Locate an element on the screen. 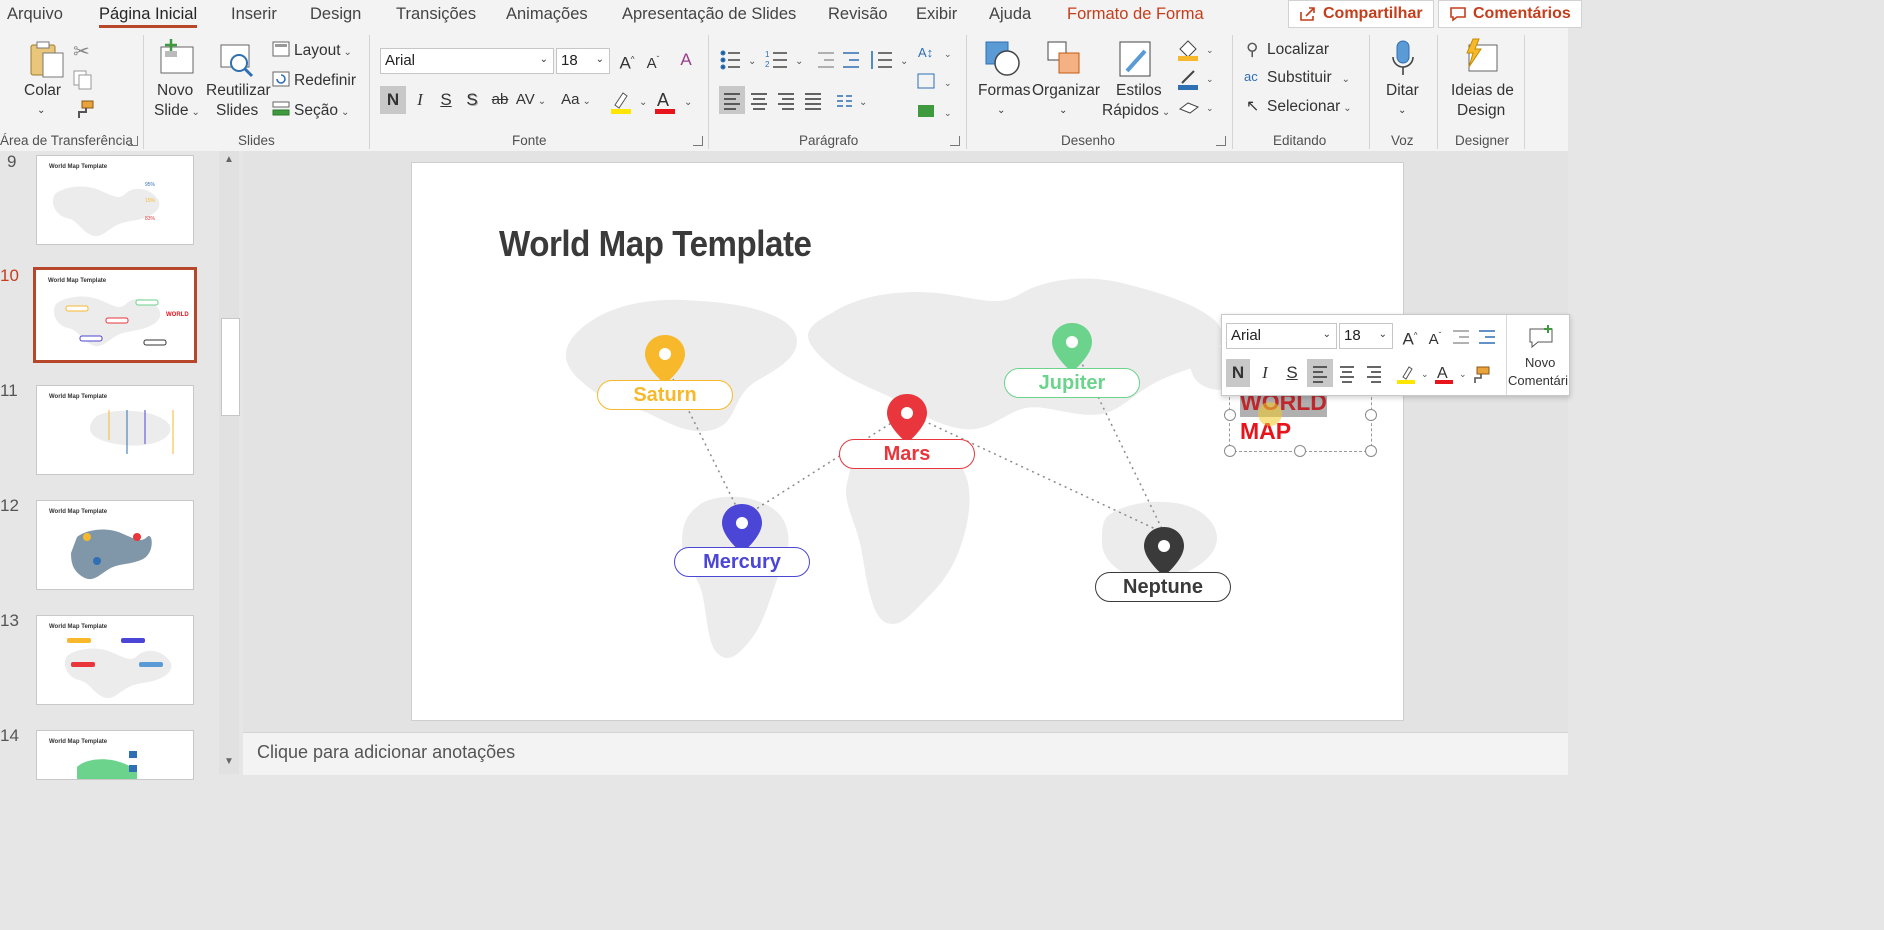  strikethrough-button: ab is located at coordinates (500, 100).